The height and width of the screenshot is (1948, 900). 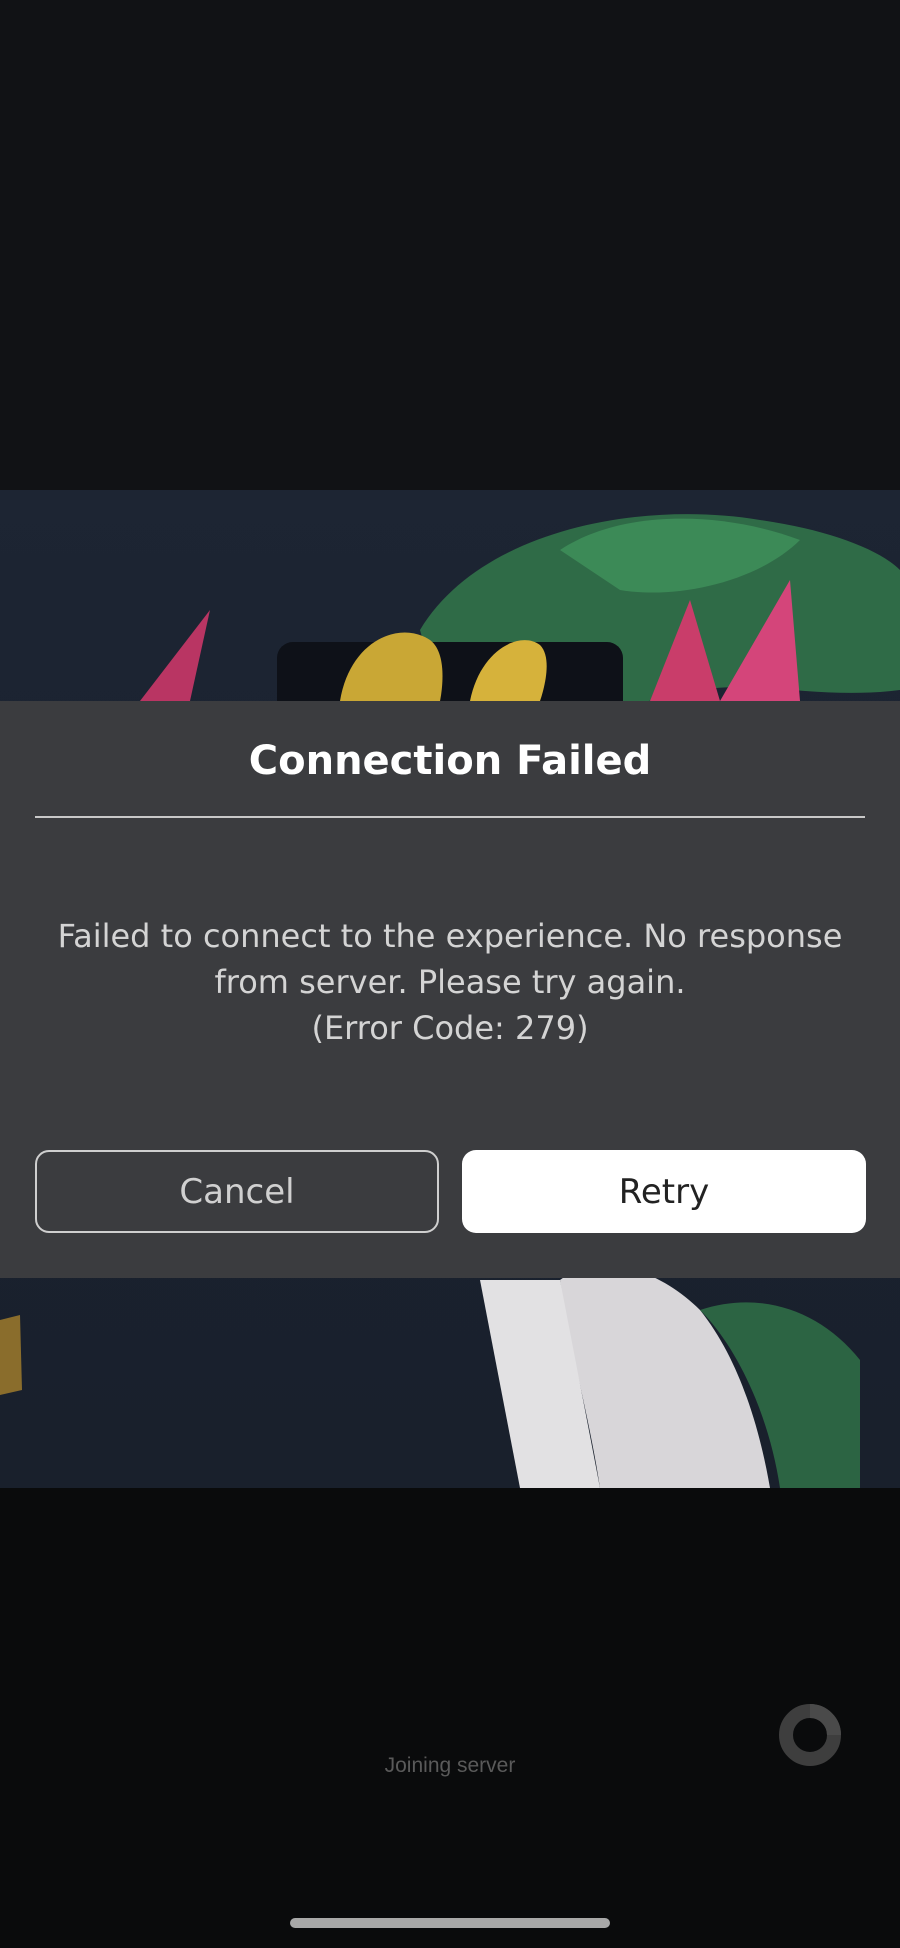 I want to click on error-code-line: (Error Code: 279), so click(x=450, y=1028).